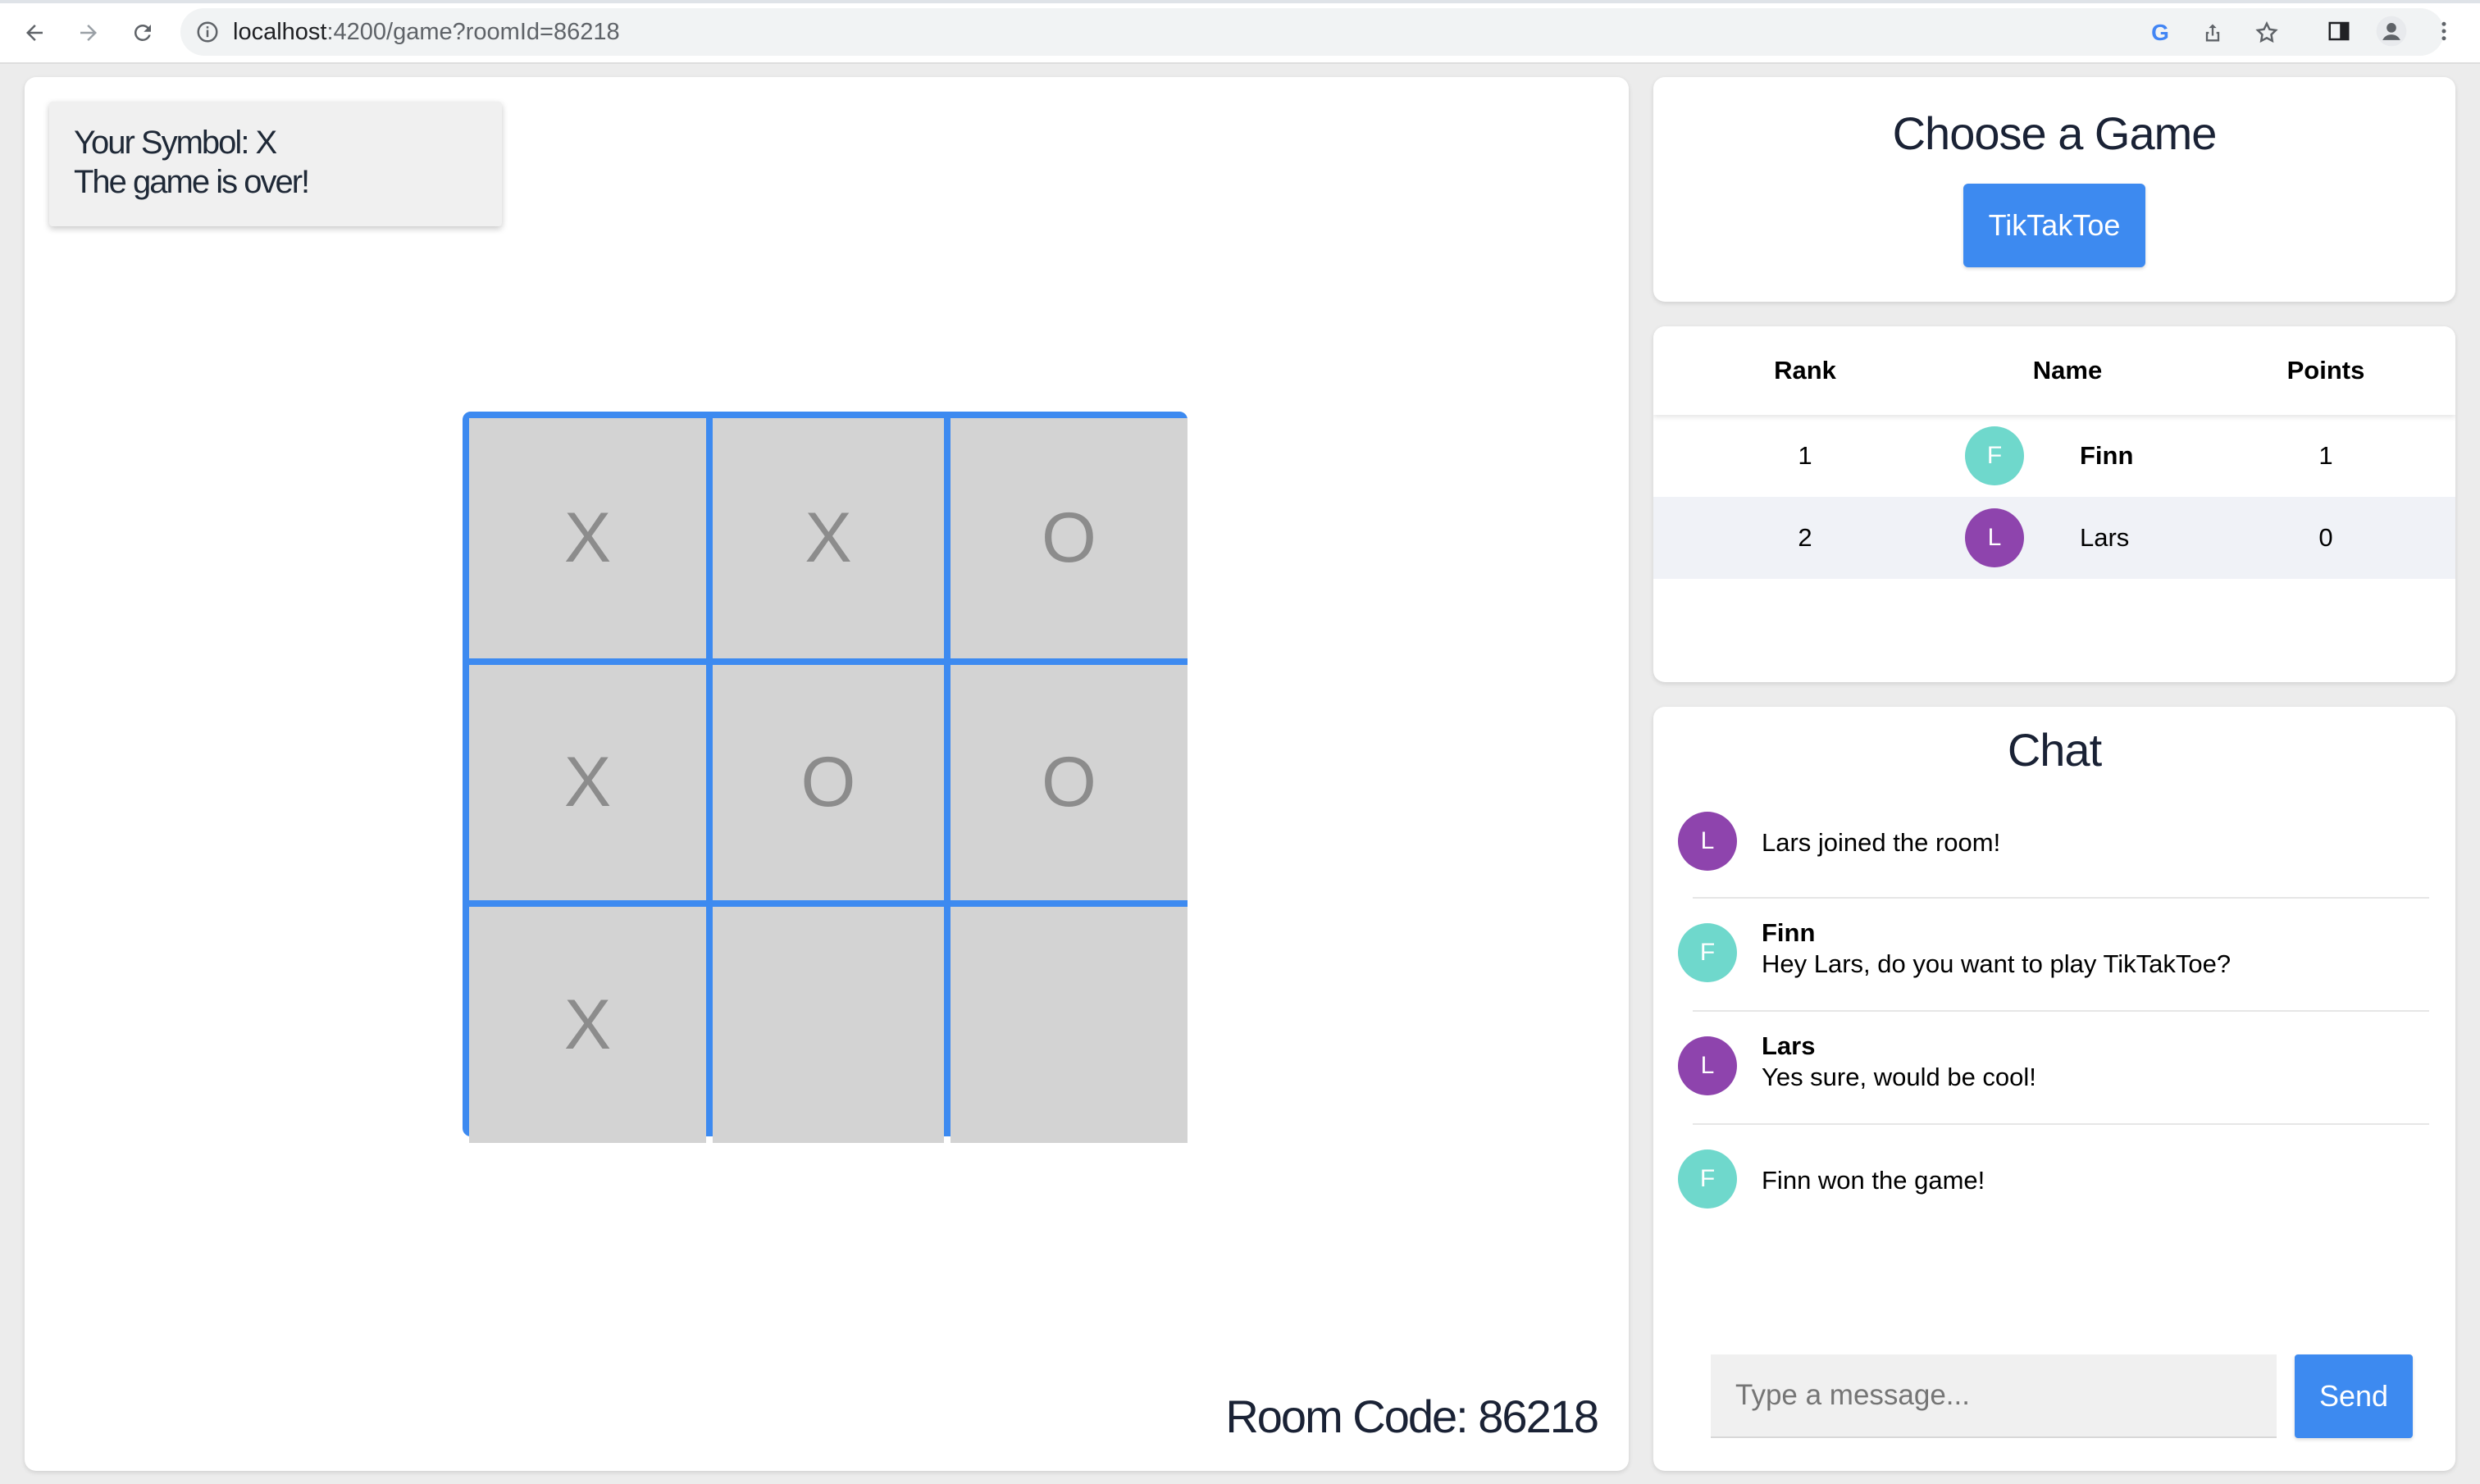 The width and height of the screenshot is (2480, 1484). What do you see at coordinates (587, 1025) in the screenshot?
I see `board-cell-7: X` at bounding box center [587, 1025].